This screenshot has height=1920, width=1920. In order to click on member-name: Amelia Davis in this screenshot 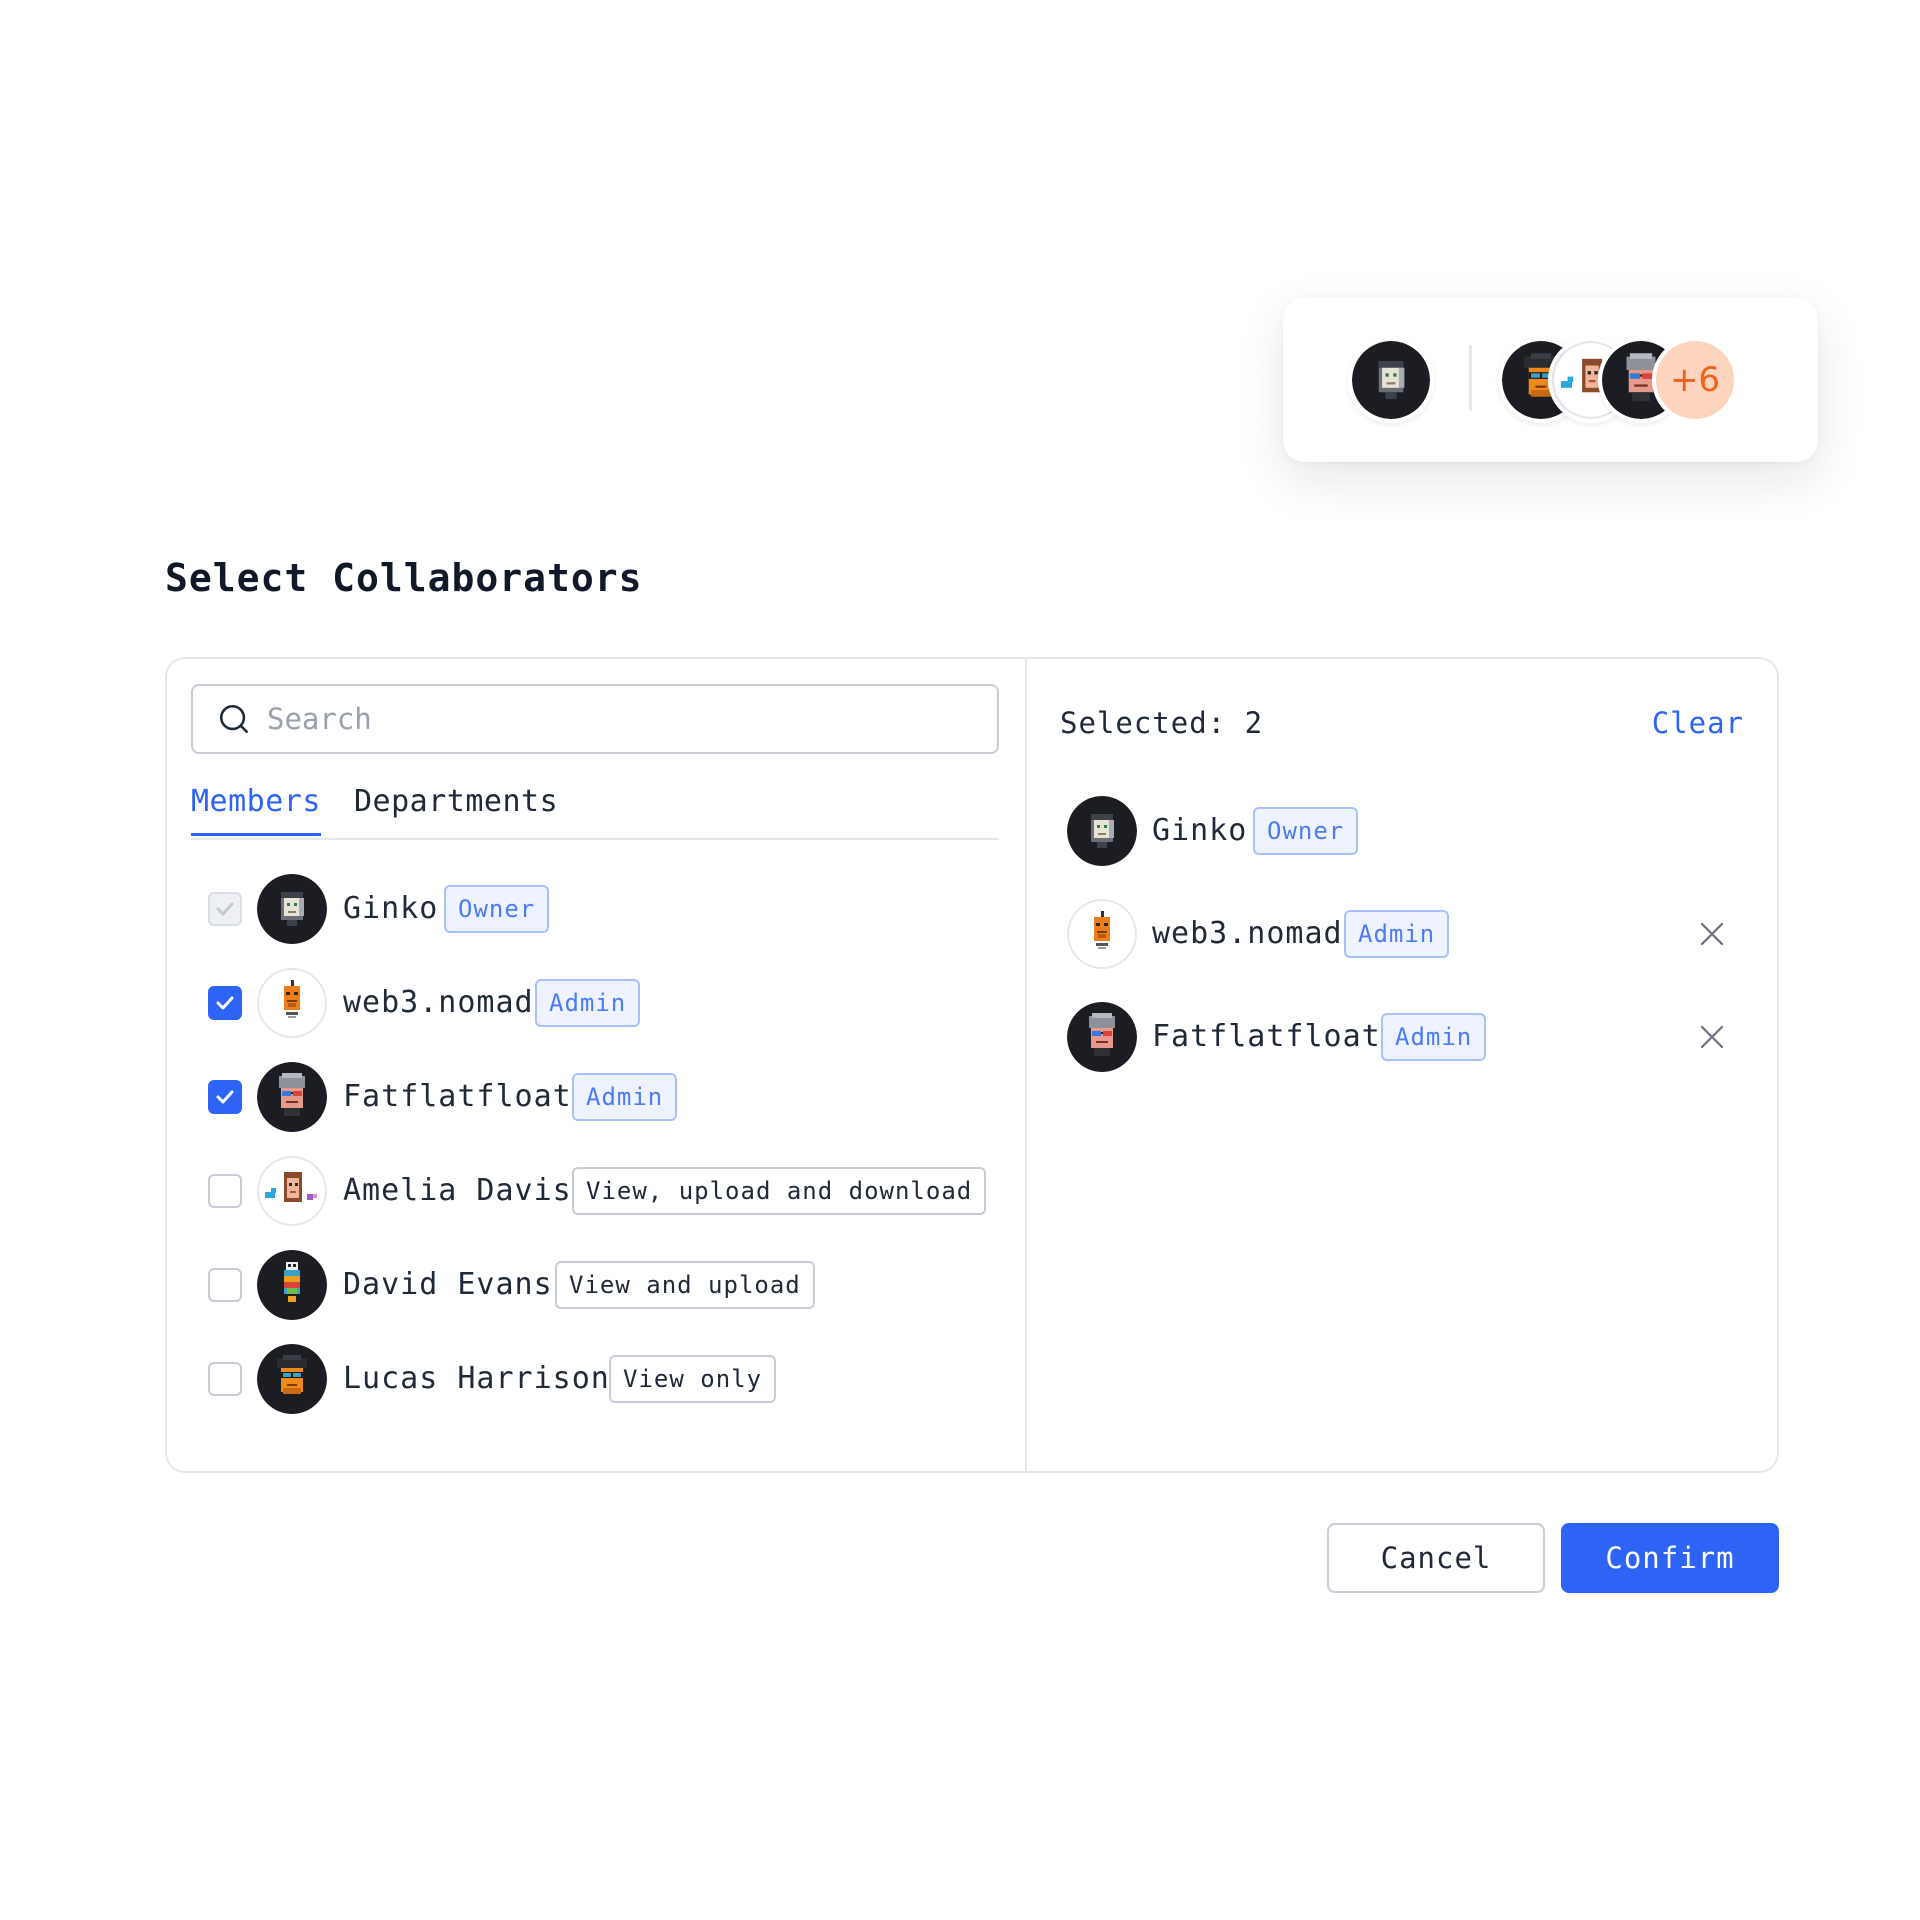, I will do `click(457, 1190)`.